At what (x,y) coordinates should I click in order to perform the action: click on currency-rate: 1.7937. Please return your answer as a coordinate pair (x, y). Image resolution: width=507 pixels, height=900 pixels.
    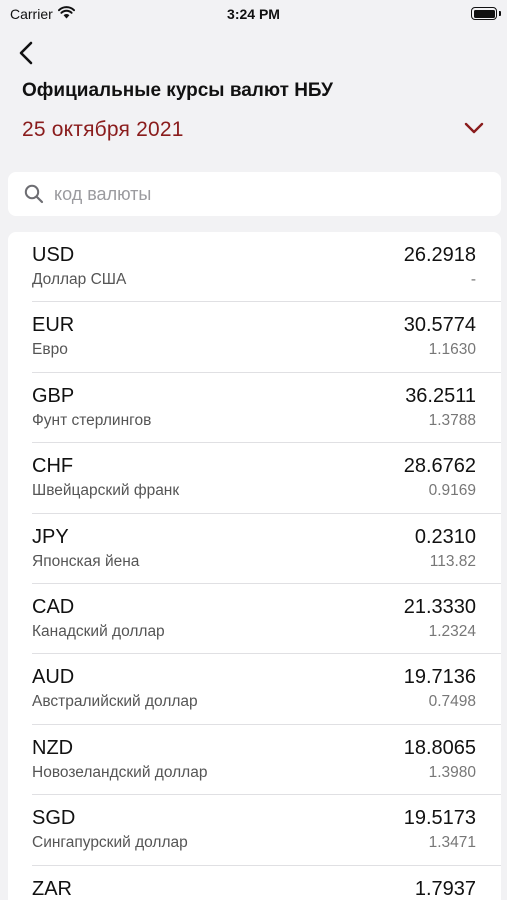
    Looking at the image, I should click on (445, 888).